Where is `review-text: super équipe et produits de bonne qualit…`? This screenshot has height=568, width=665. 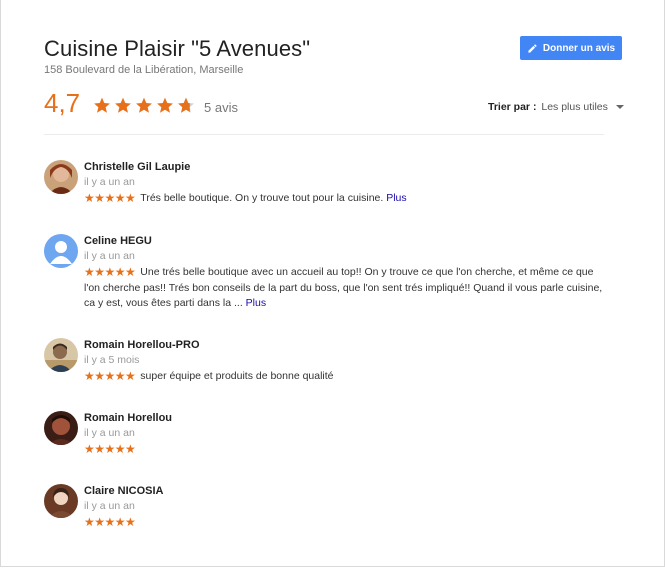 review-text: super équipe et produits de bonne qualit… is located at coordinates (237, 376).